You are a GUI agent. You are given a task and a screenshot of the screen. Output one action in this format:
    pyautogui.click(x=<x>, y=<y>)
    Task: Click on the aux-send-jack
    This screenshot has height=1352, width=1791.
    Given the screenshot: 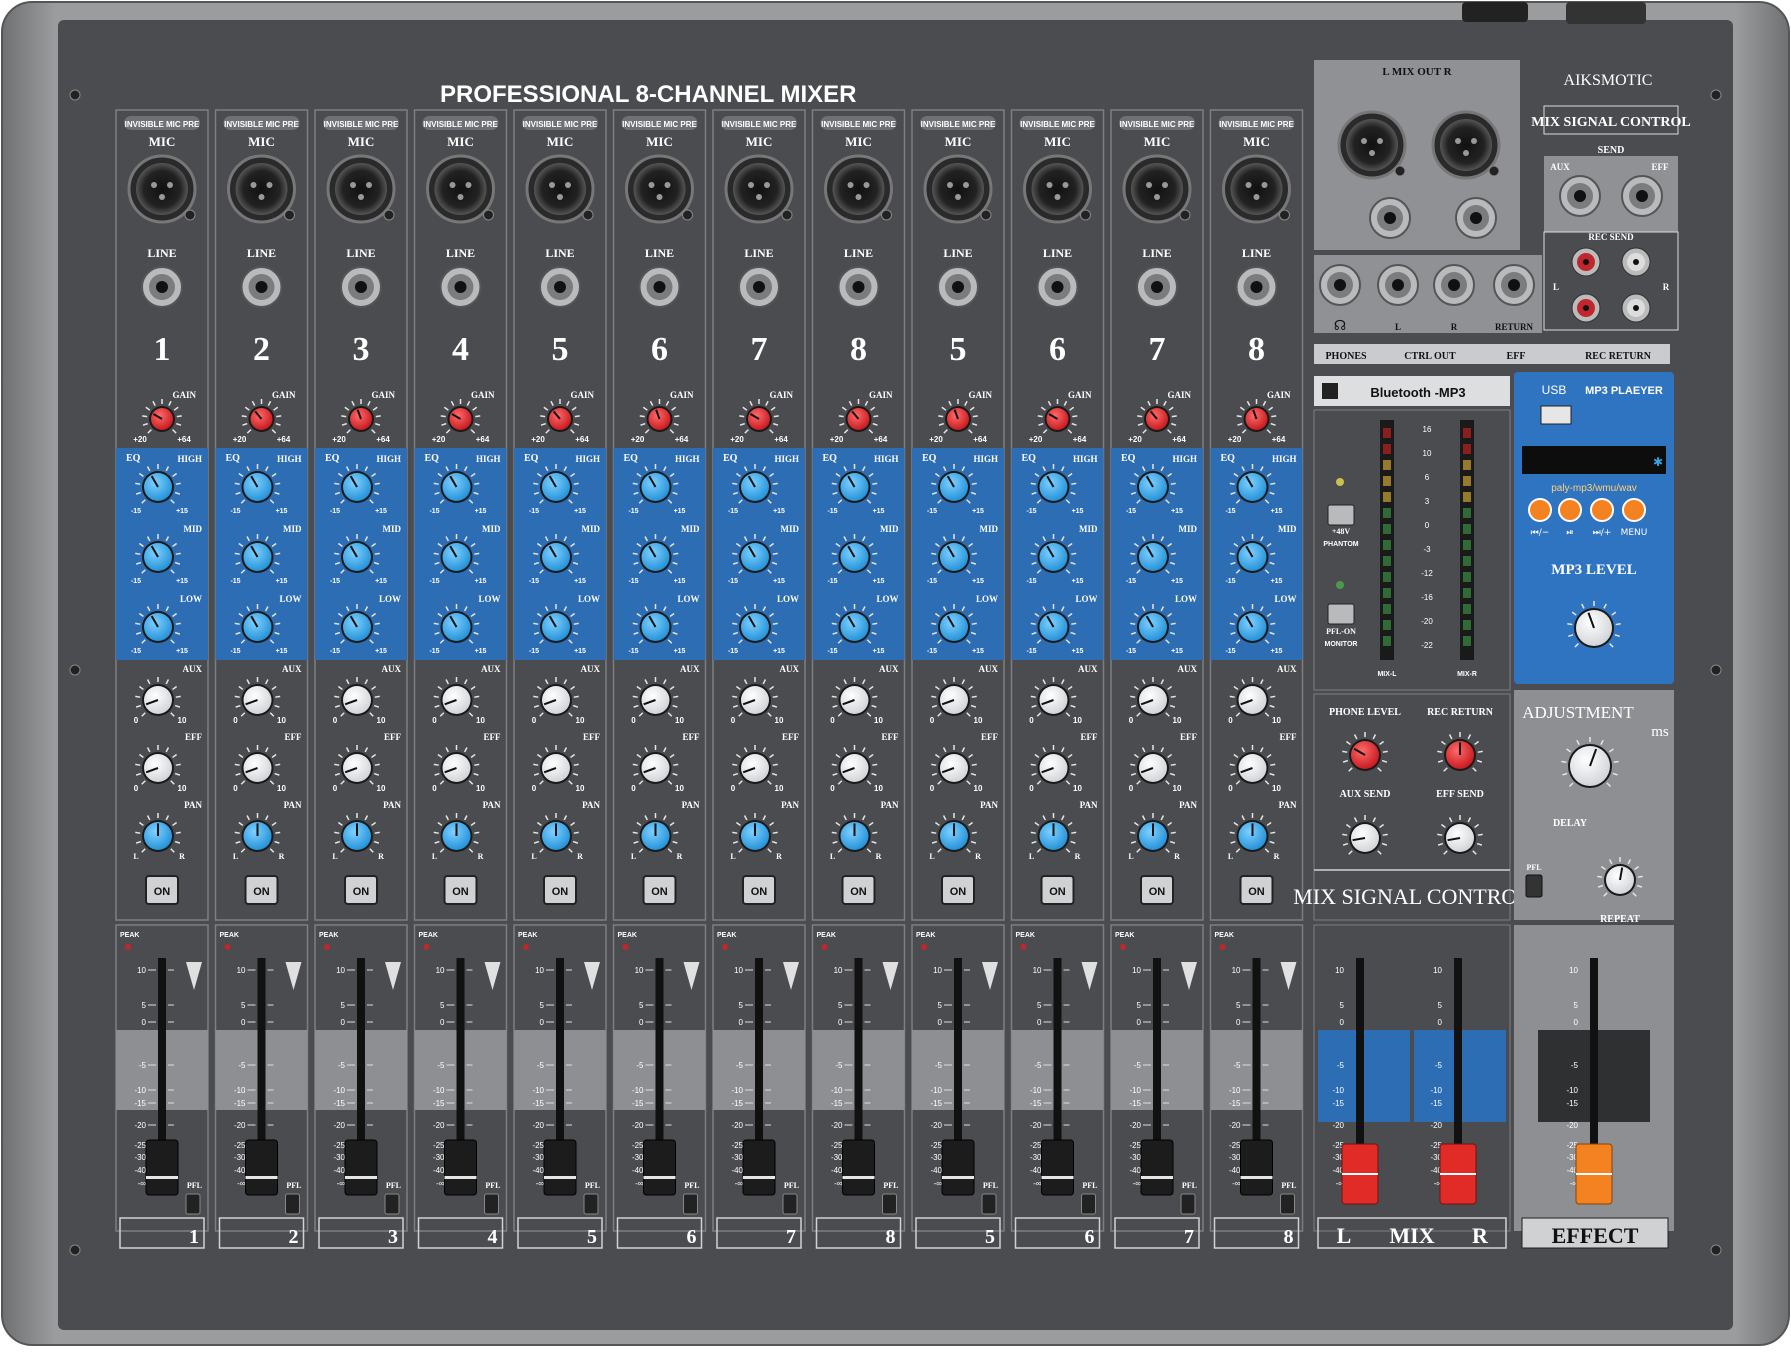 What is the action you would take?
    pyautogui.click(x=1580, y=196)
    